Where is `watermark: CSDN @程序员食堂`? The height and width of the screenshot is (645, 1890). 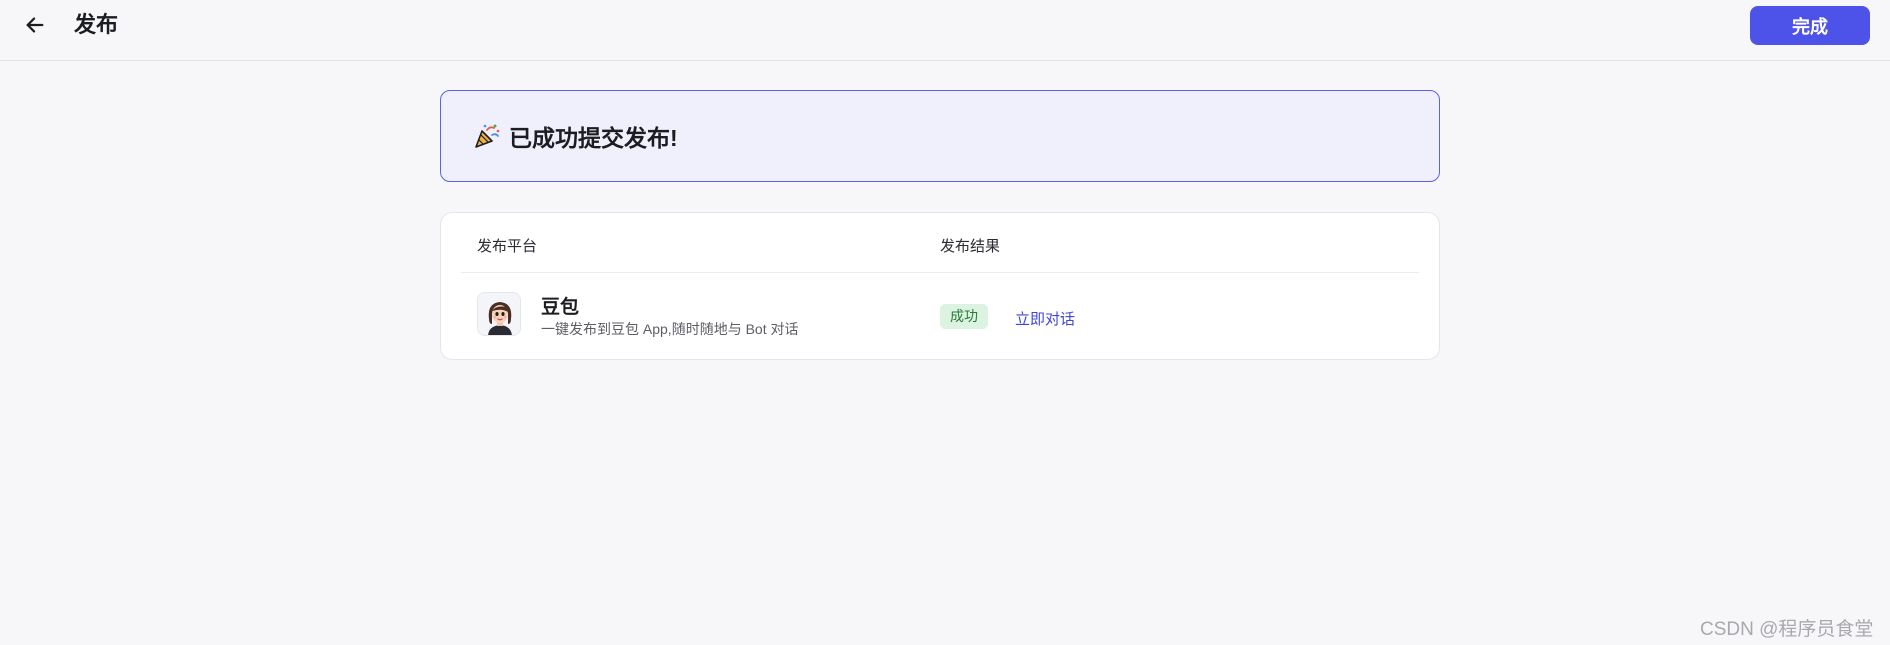
watermark: CSDN @程序员食堂 is located at coordinates (1787, 629).